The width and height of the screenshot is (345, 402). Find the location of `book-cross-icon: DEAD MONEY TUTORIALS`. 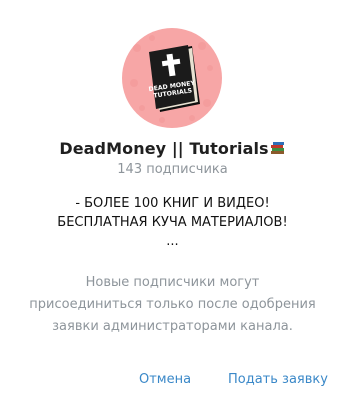

book-cross-icon: DEAD MONEY TUTORIALS is located at coordinates (171, 79).